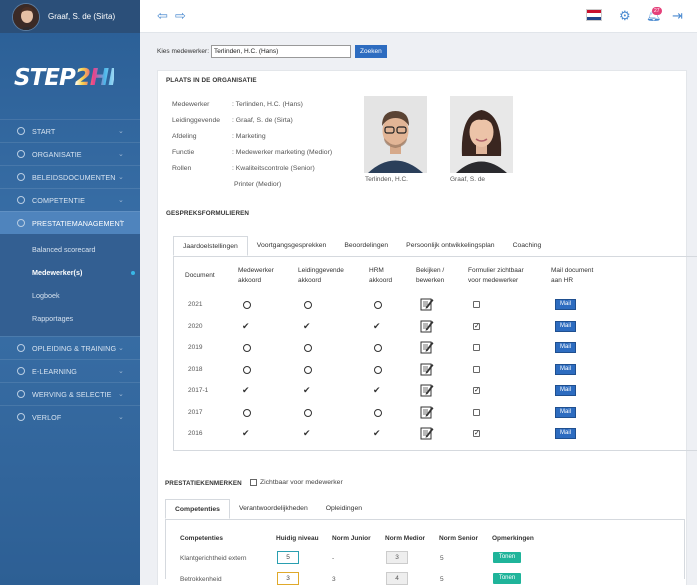 Image resolution: width=697 pixels, height=585 pixels. What do you see at coordinates (246, 390) in the screenshot?
I see `medewerker-akkoord-check-icon: ✔` at bounding box center [246, 390].